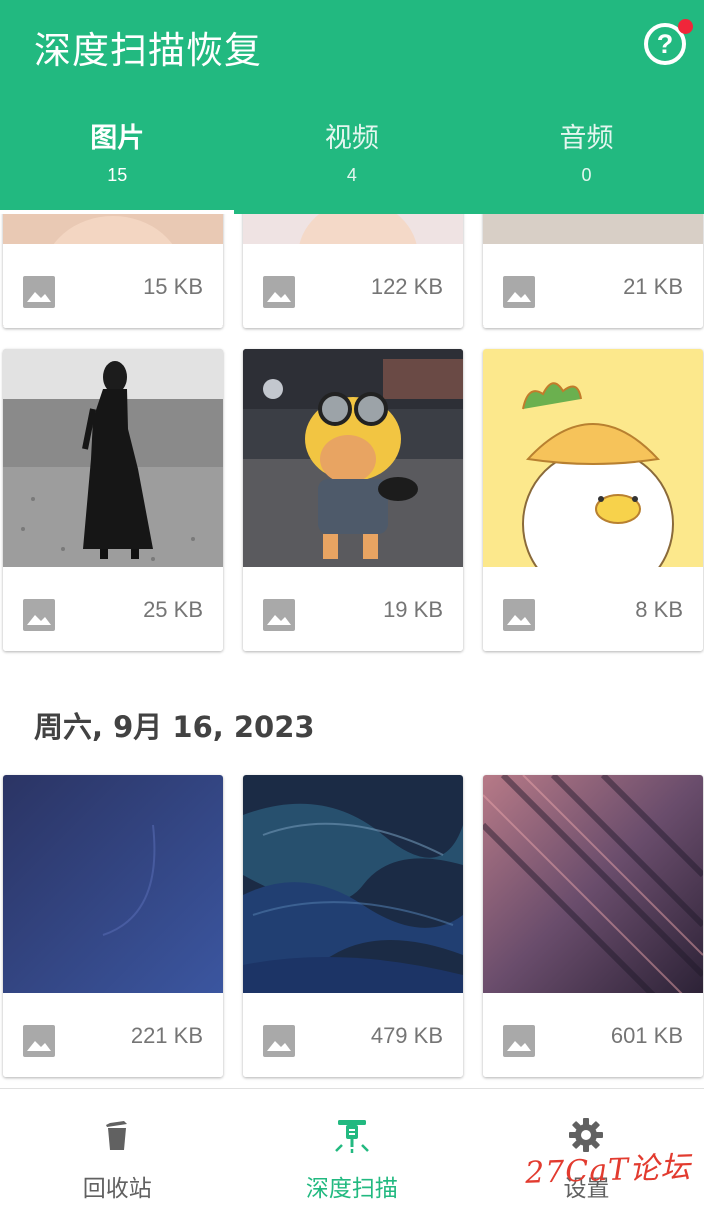  What do you see at coordinates (593, 609) in the screenshot?
I see `card-footer: 8 KB` at bounding box center [593, 609].